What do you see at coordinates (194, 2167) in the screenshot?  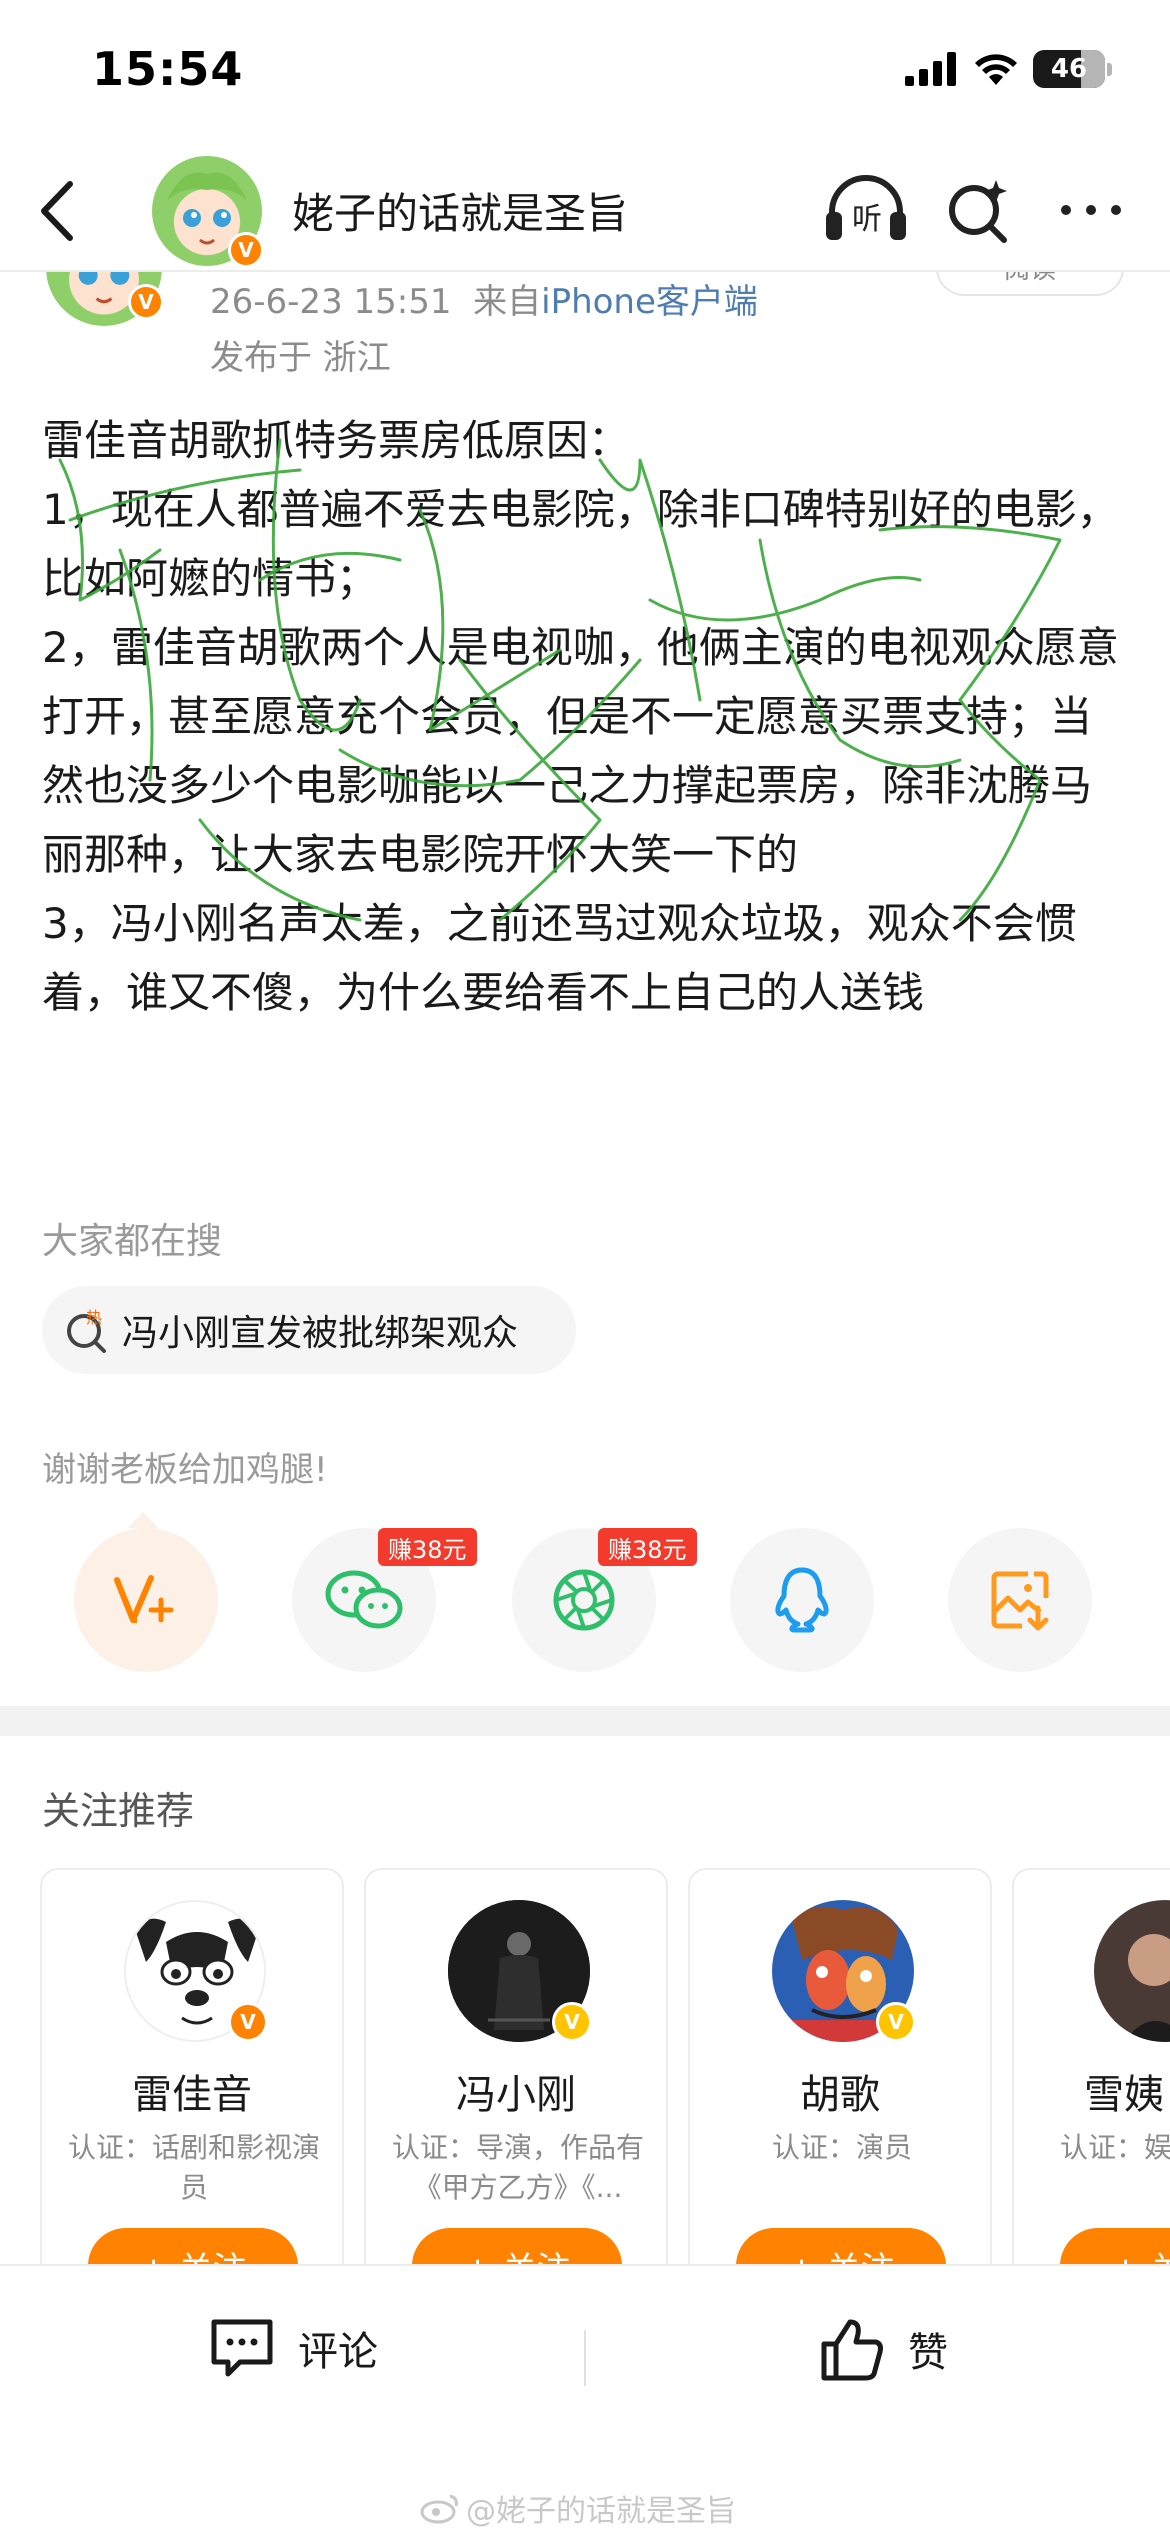 I see `recommend-desc: 认证：话剧和影视演员` at bounding box center [194, 2167].